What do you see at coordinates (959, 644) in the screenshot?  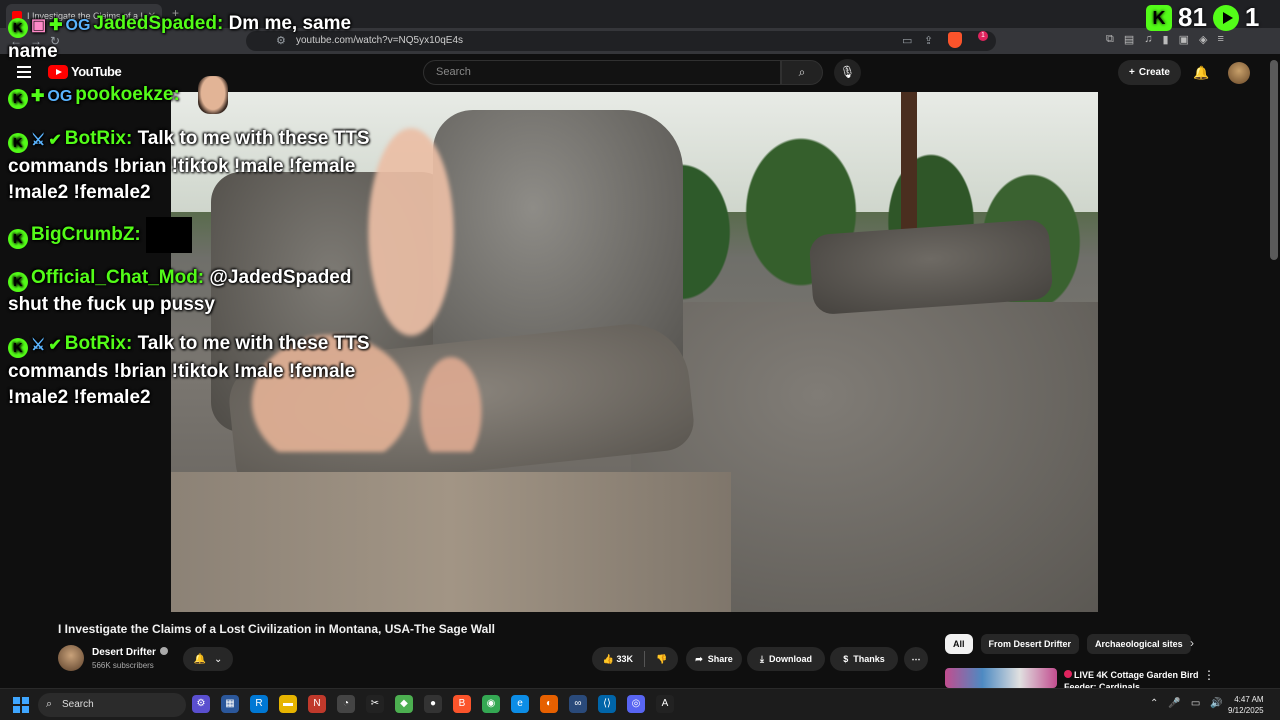 I see `chip-all: All` at bounding box center [959, 644].